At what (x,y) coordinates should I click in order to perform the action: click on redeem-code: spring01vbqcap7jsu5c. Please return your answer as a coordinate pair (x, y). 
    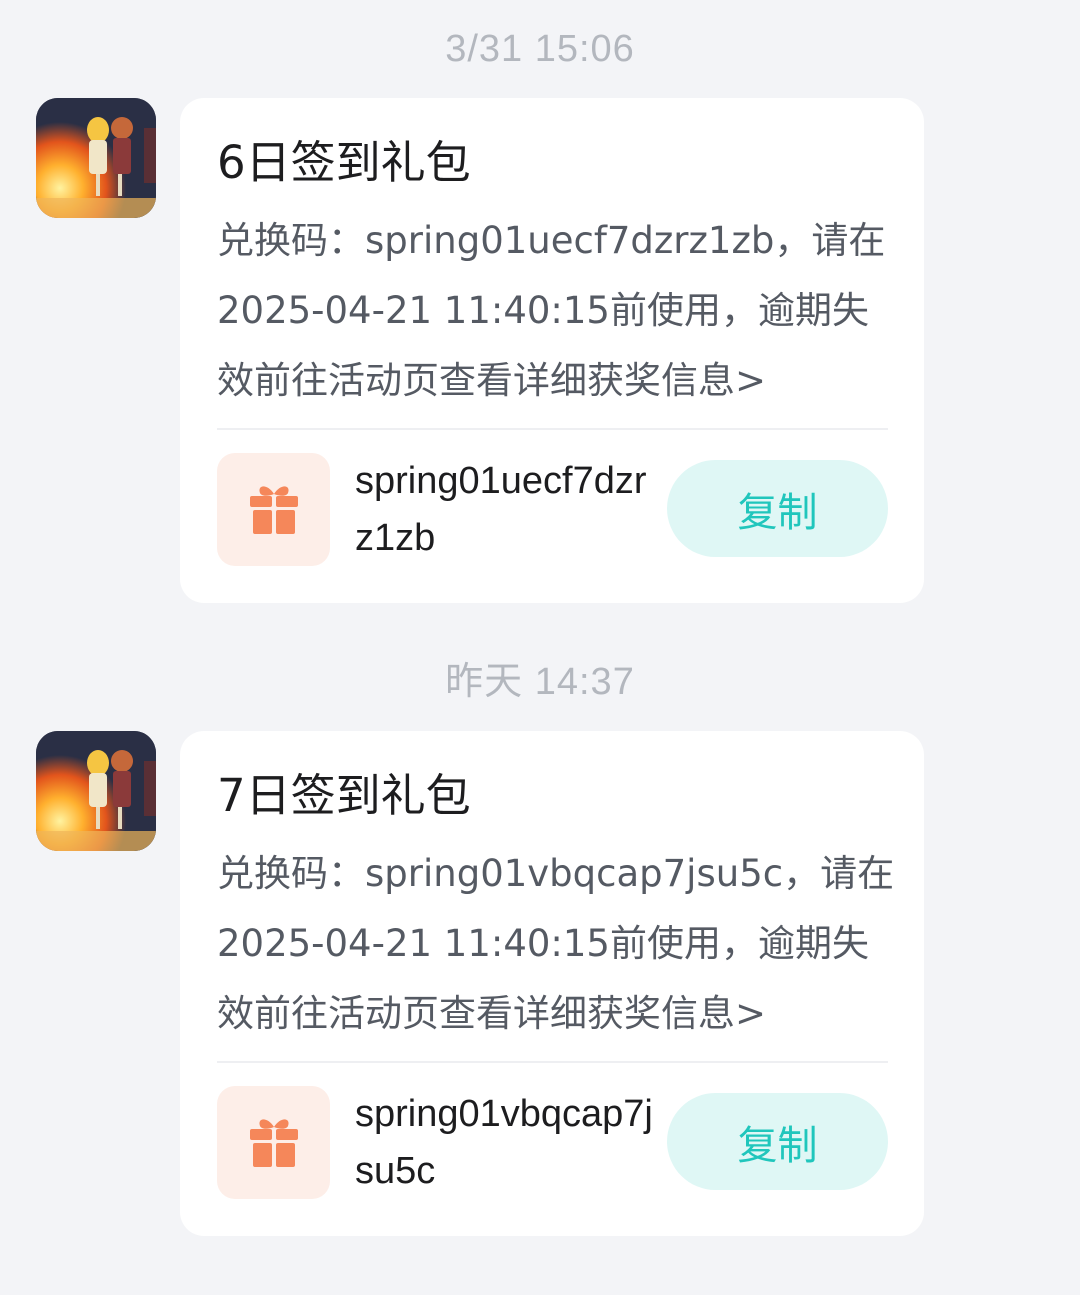
    Looking at the image, I should click on (504, 1142).